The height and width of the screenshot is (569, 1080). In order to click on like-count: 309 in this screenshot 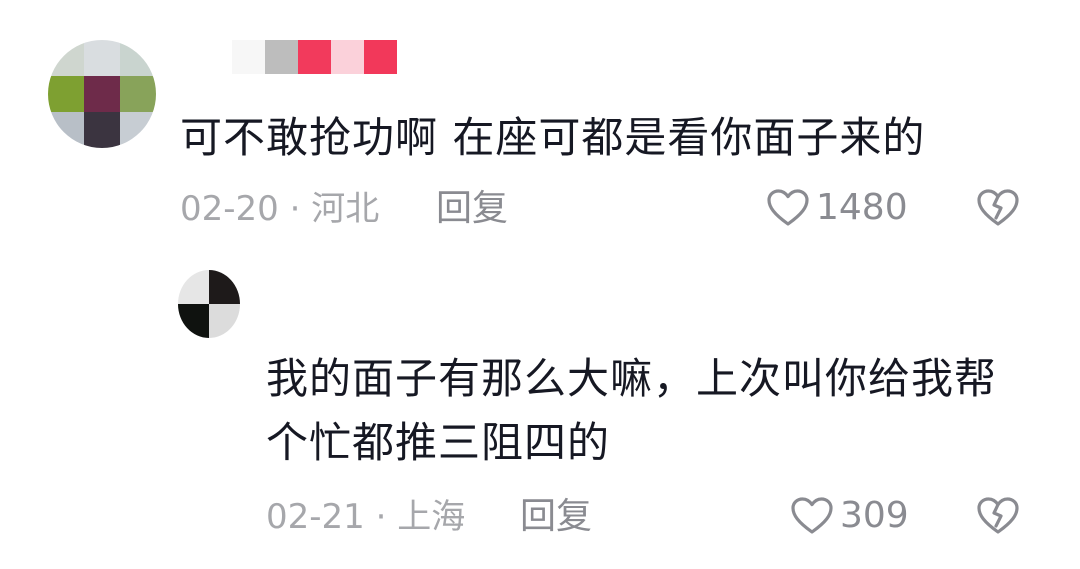, I will do `click(874, 515)`.